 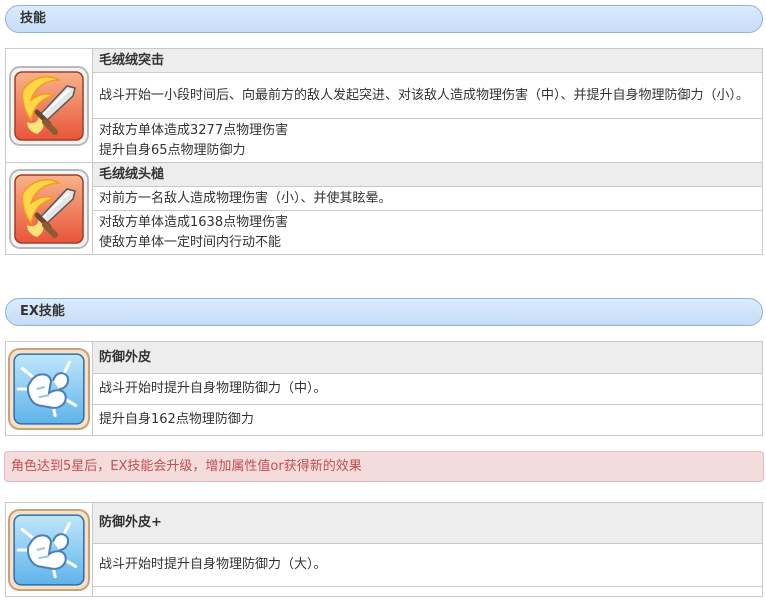 I want to click on skill-effects-row: 对敌方单体造成1638点物理伤害 使敌方单体一定时间内行动不能, so click(x=384, y=232).